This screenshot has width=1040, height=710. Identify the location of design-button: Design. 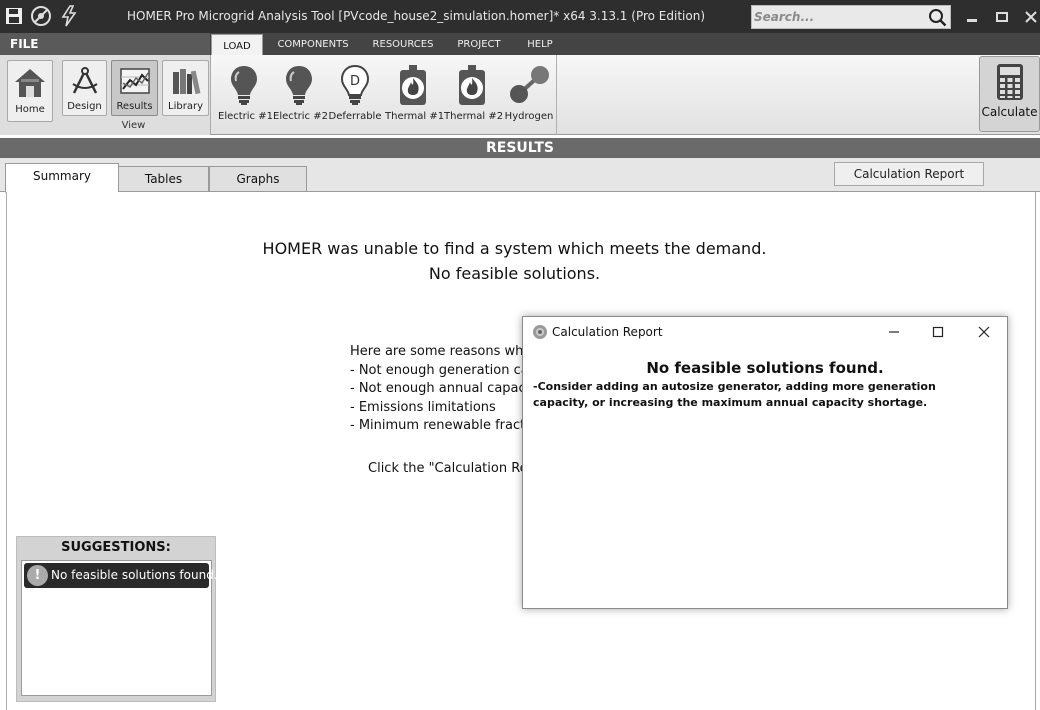
(84, 88).